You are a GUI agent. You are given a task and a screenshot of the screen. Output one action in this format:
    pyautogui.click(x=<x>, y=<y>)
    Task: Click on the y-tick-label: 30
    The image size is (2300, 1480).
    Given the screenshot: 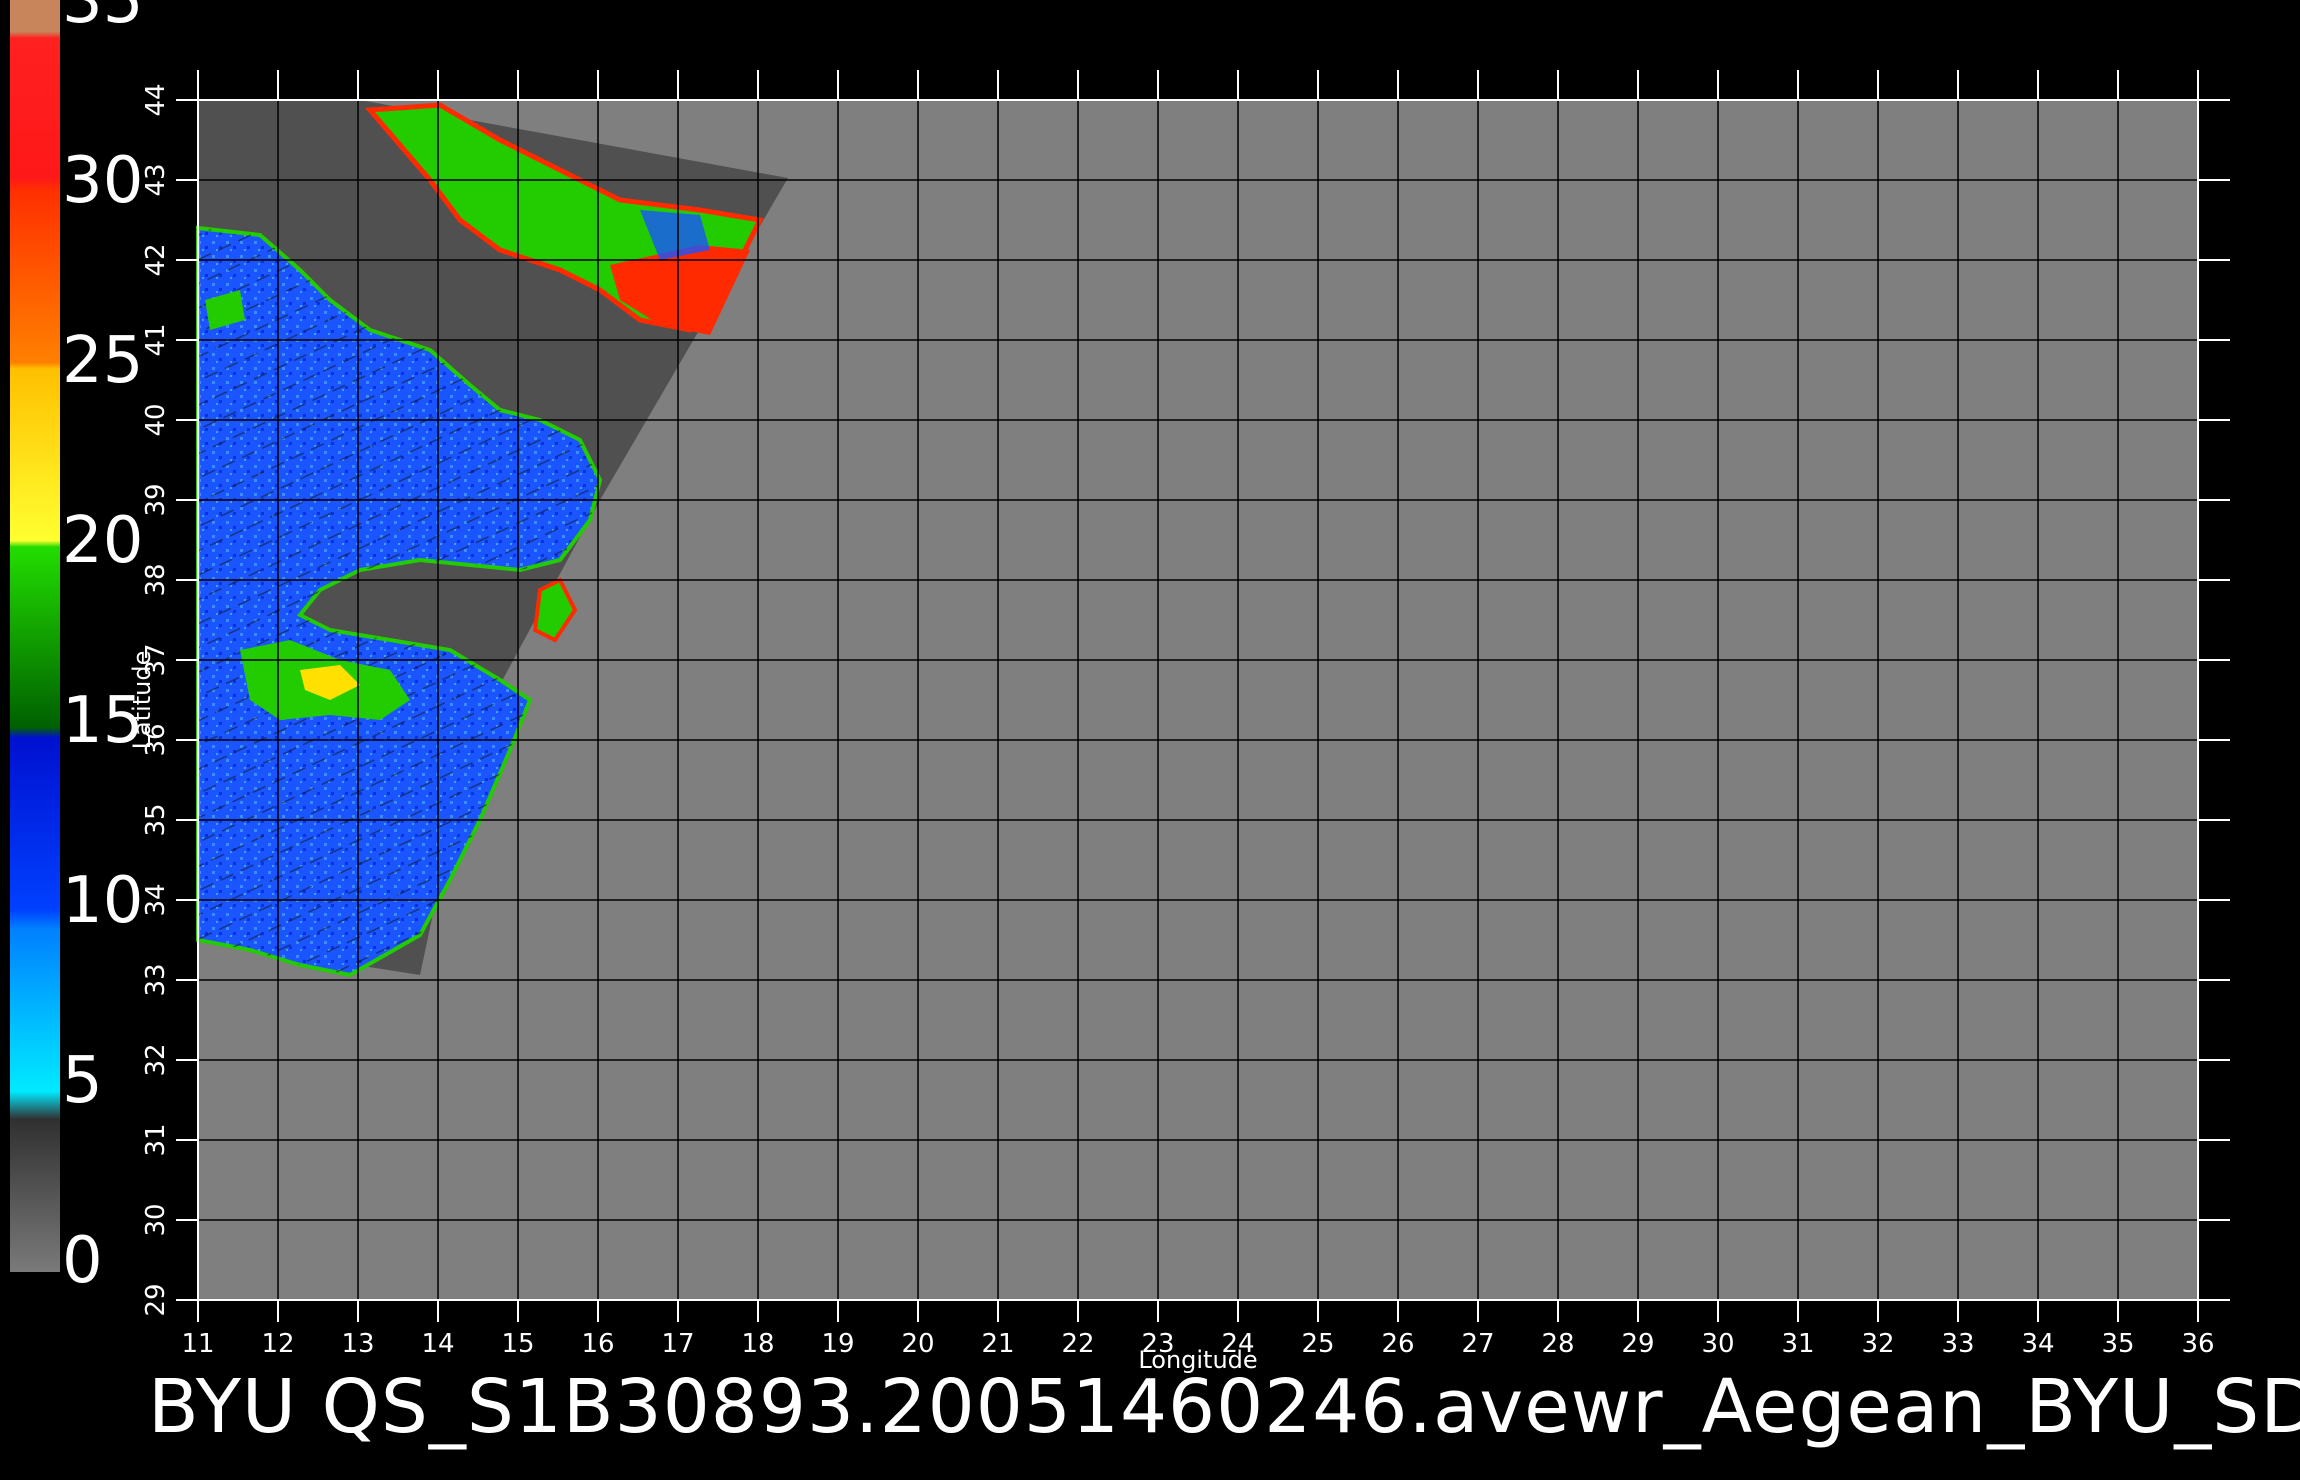 What is the action you would take?
    pyautogui.click(x=156, y=1219)
    